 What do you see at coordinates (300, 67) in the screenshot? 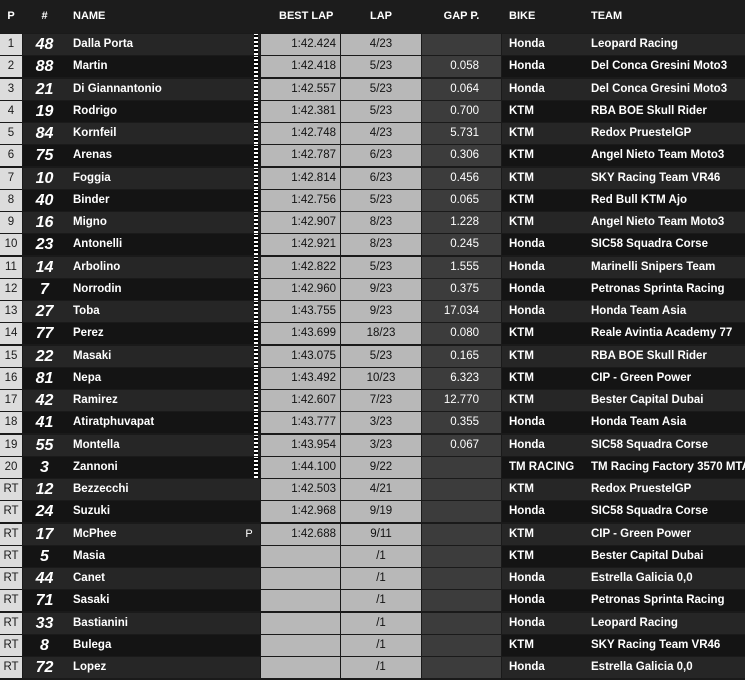
I see `best-lap-cell: 1:42.418` at bounding box center [300, 67].